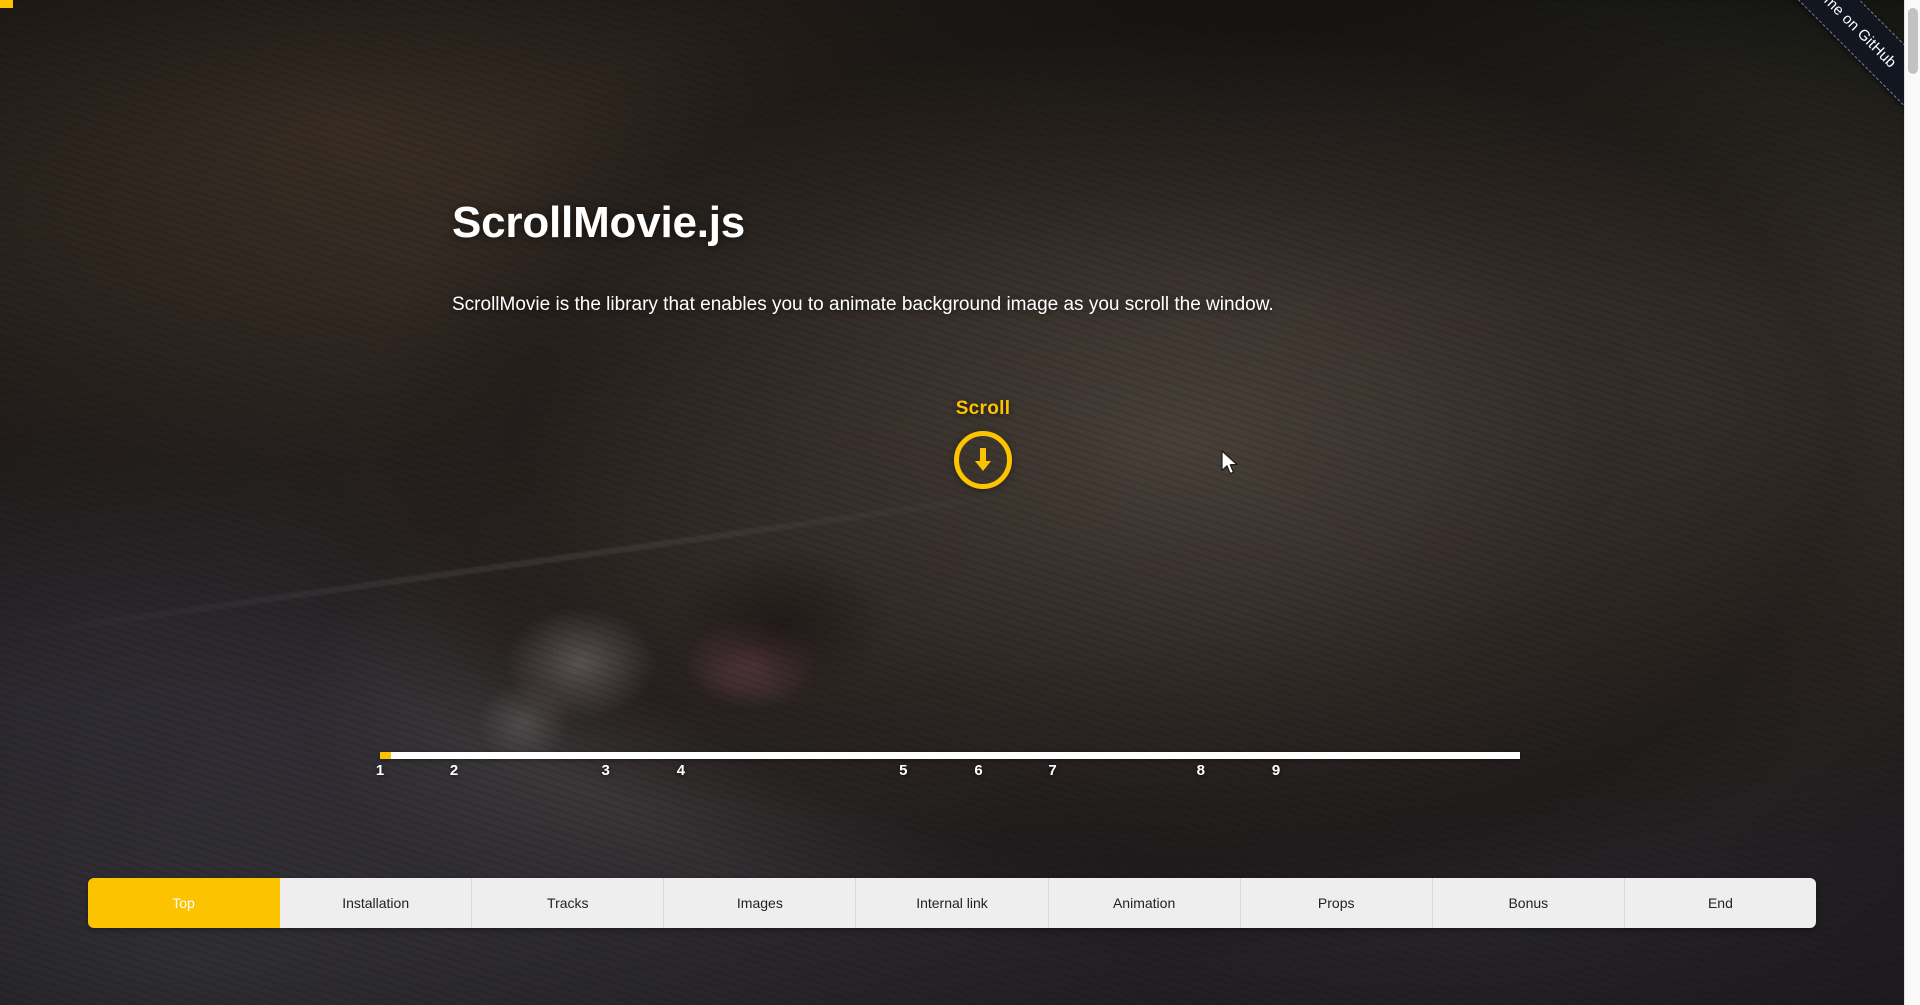 This screenshot has height=1005, width=1920. I want to click on tab-label: Installation, so click(376, 903).